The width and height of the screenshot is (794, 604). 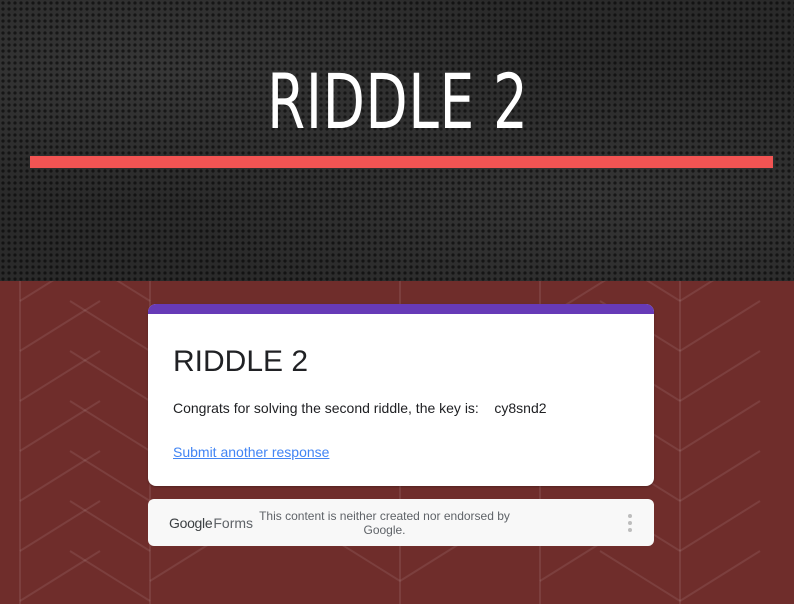 I want to click on card-accent-bar, so click(x=401, y=309).